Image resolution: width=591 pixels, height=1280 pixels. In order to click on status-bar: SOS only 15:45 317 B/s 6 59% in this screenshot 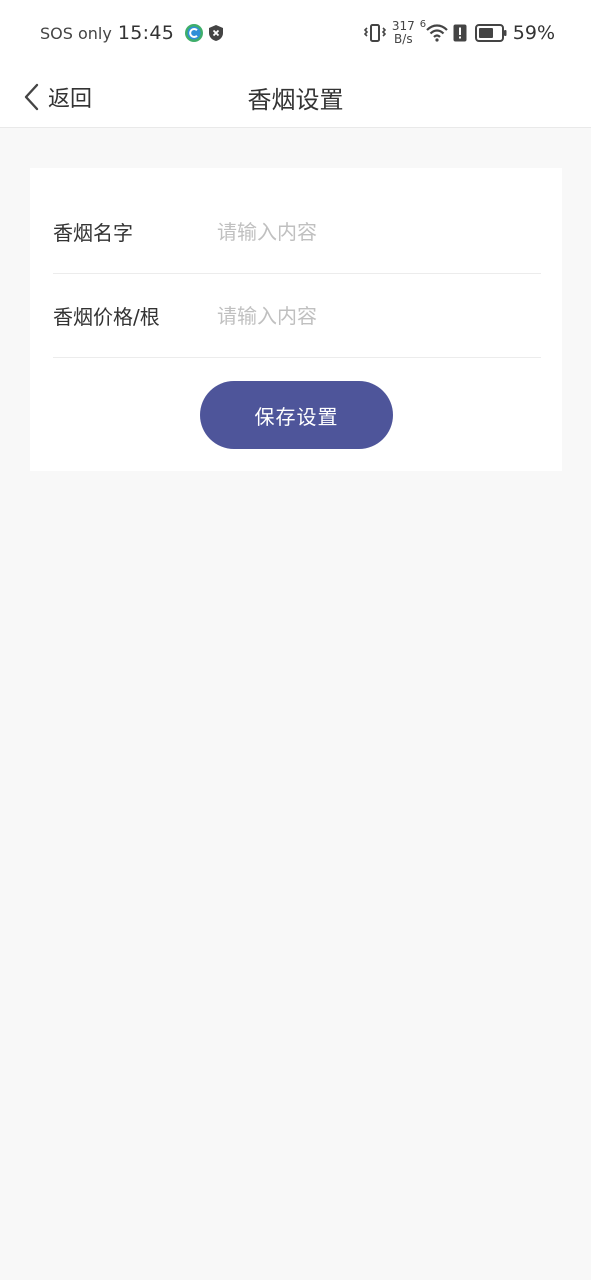, I will do `click(295, 33)`.